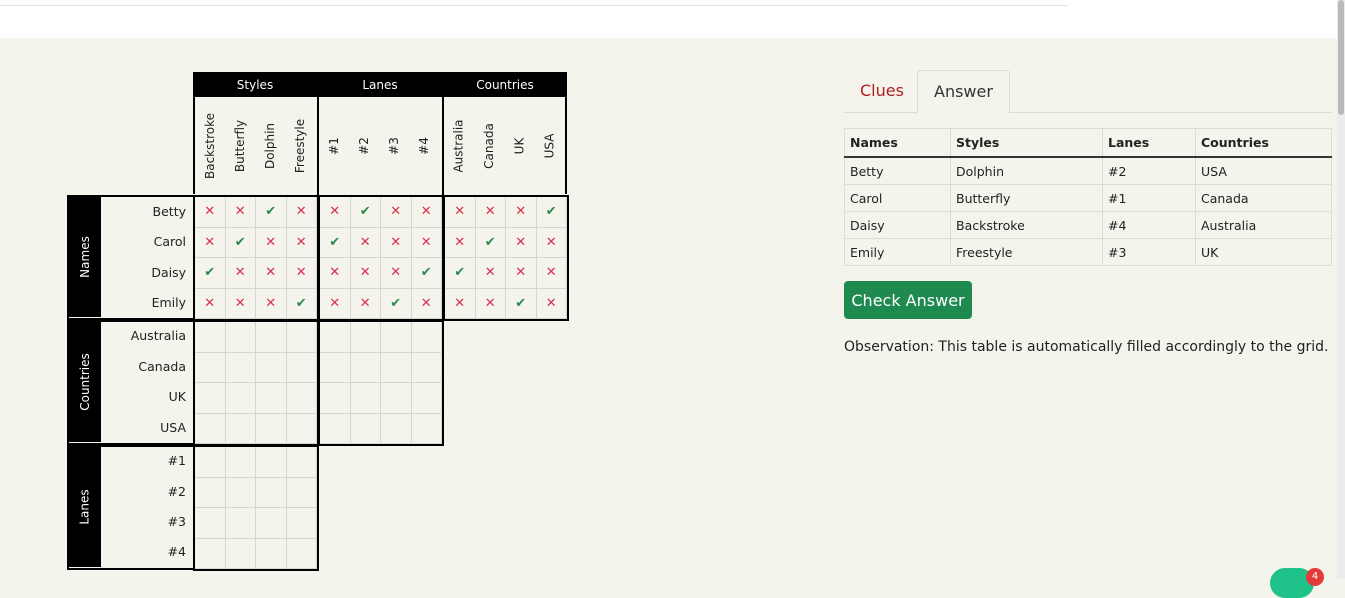 The width and height of the screenshot is (1345, 598). I want to click on tab-clues: Clues, so click(882, 91).